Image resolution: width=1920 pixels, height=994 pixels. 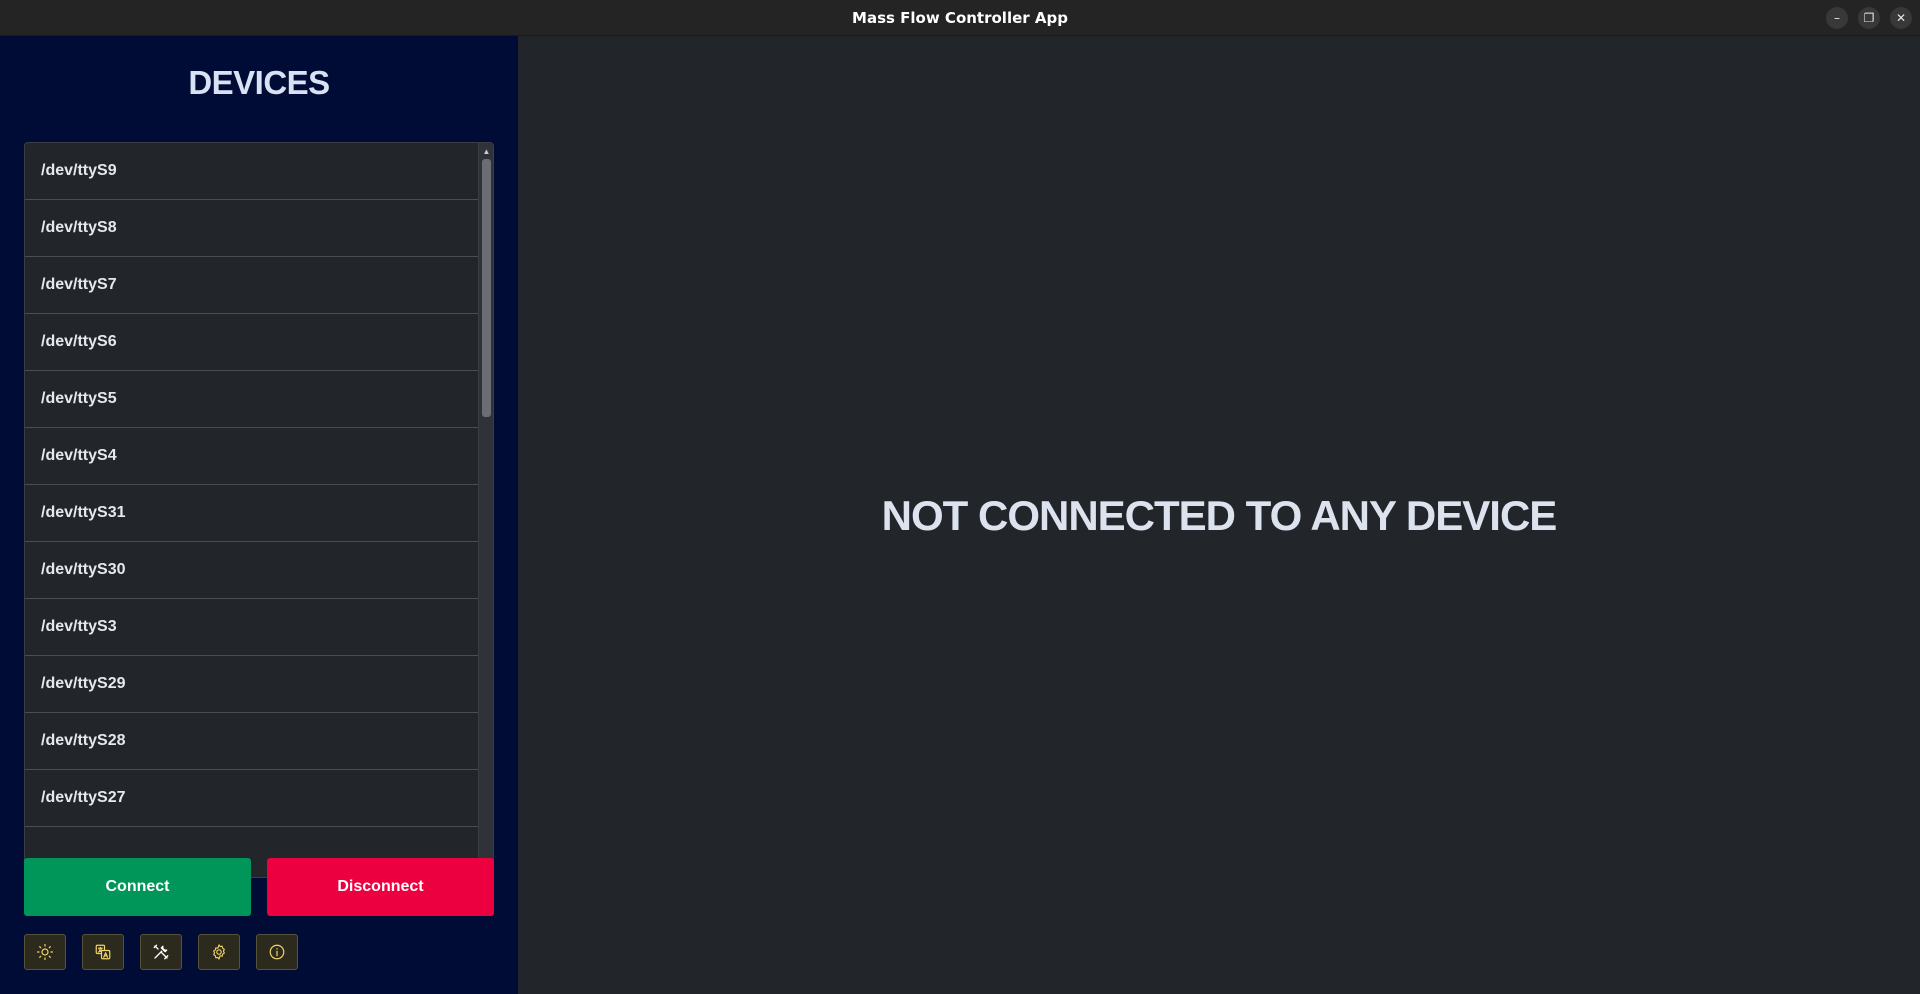 I want to click on translate-icon, so click(x=103, y=952).